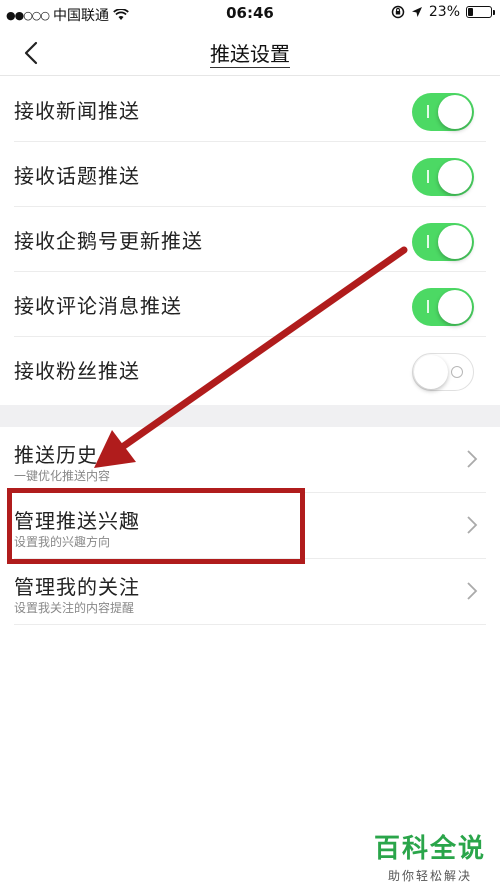 The width and height of the screenshot is (500, 889). I want to click on row-title: 推送历史, so click(56, 455).